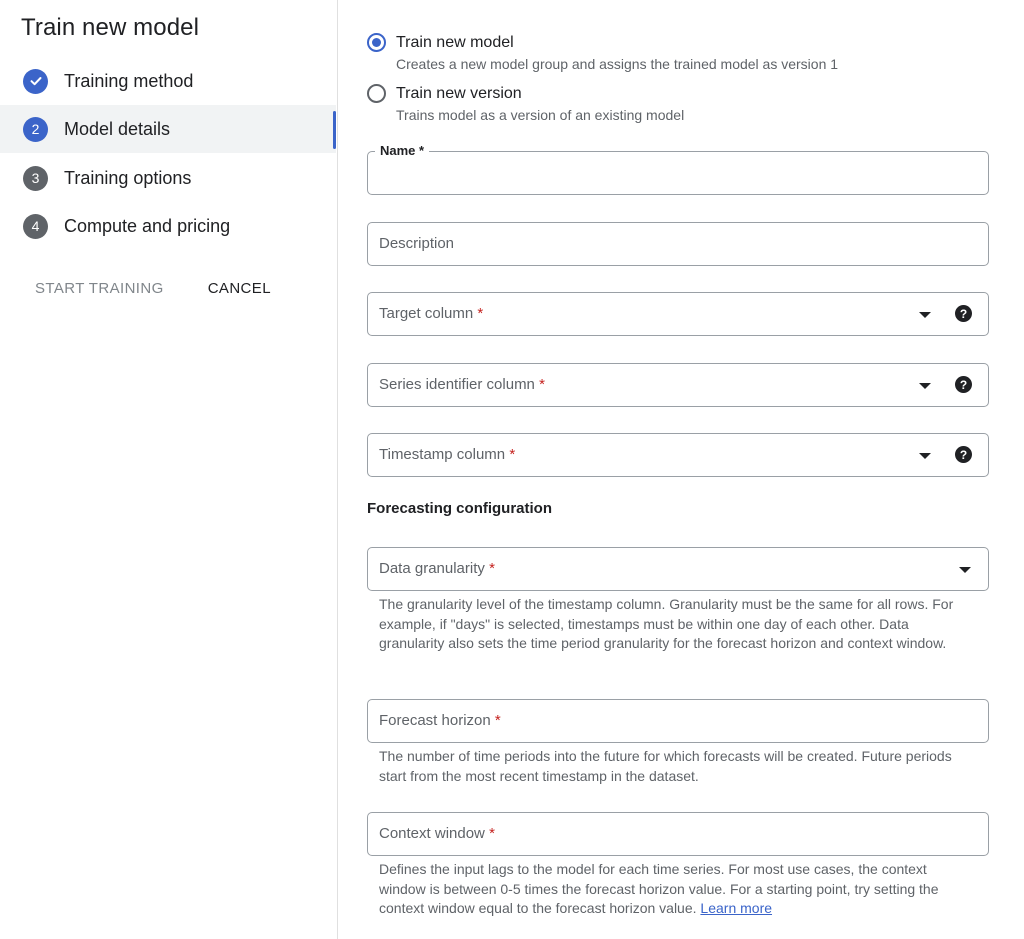 The height and width of the screenshot is (939, 1024). Describe the element at coordinates (736, 908) in the screenshot. I see `learn-more-link: Learn more` at that location.